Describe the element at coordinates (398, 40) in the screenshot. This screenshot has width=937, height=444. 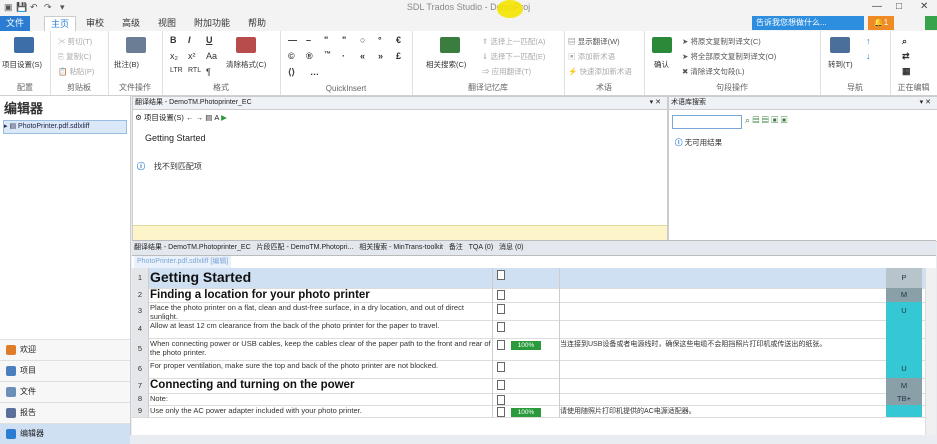
I see `quickinsert-euro-icon: €` at that location.